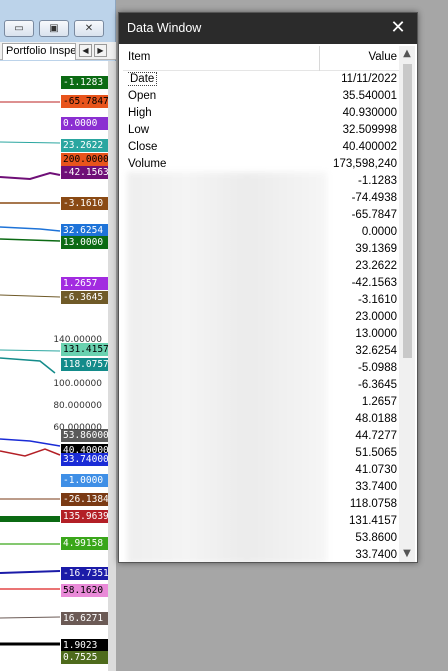  Describe the element at coordinates (382, 57) in the screenshot. I see `value-column-header: Value` at that location.